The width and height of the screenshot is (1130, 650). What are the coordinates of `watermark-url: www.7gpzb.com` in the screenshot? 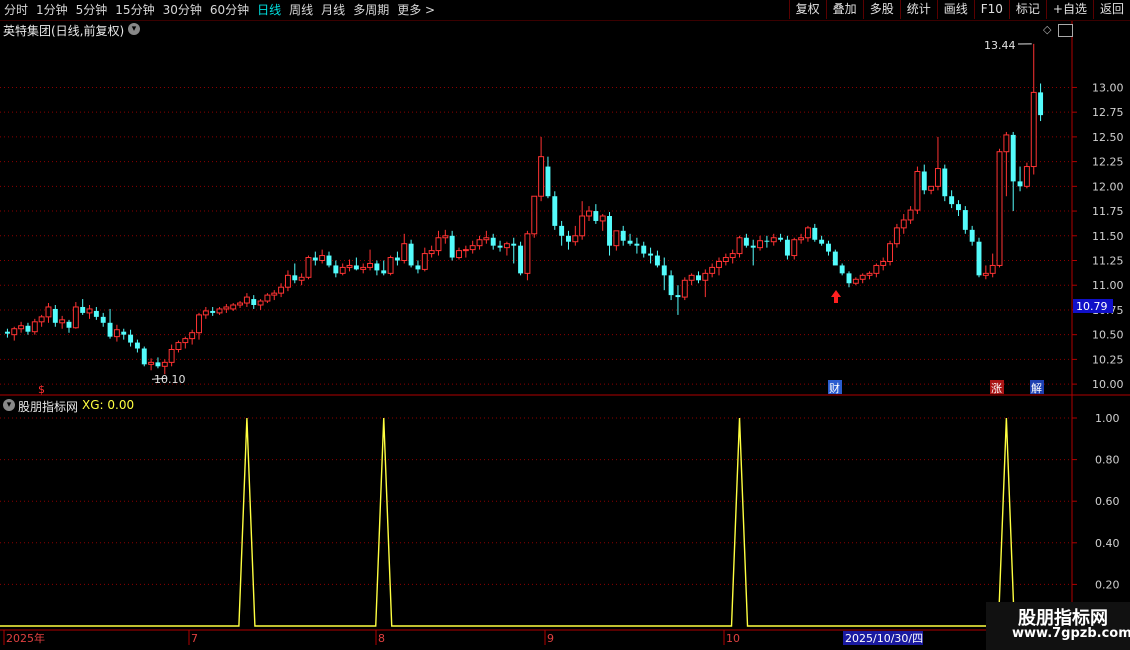 It's located at (1071, 633).